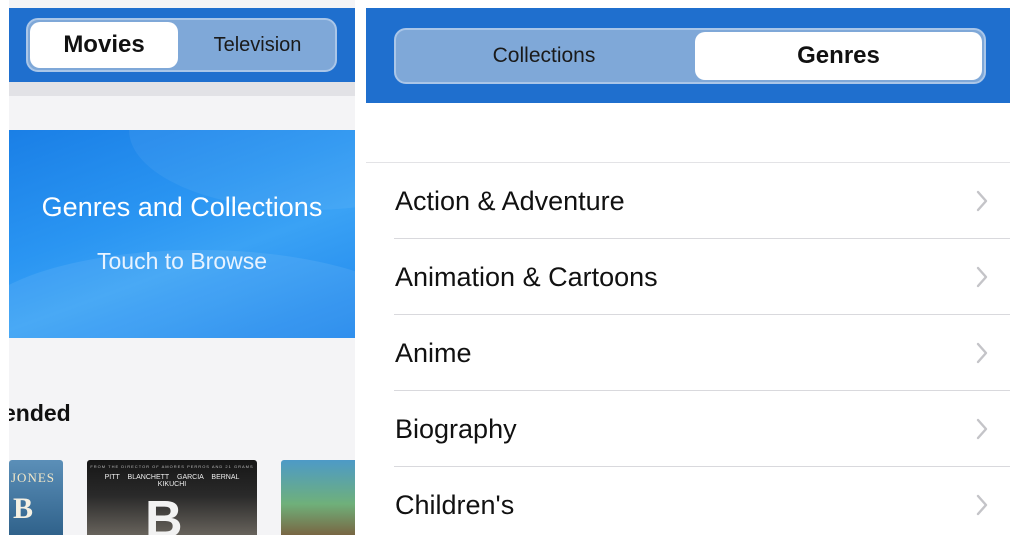 This screenshot has height=535, width=1010. I want to click on segment-genres: Genres, so click(838, 56).